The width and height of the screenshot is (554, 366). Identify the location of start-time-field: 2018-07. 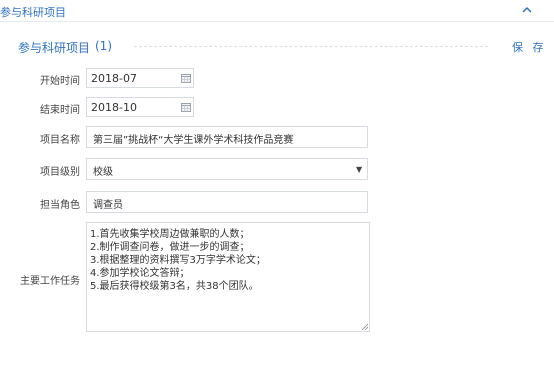
(140, 78).